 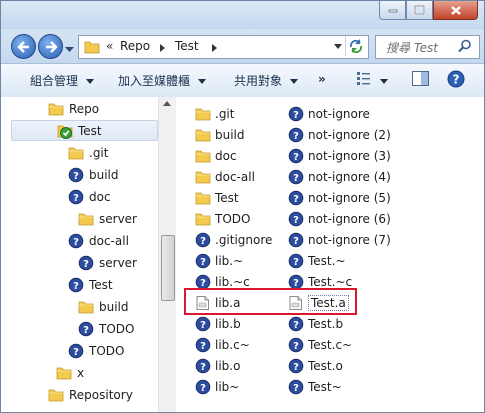 I want to click on file-item: doc-all, so click(x=225, y=176).